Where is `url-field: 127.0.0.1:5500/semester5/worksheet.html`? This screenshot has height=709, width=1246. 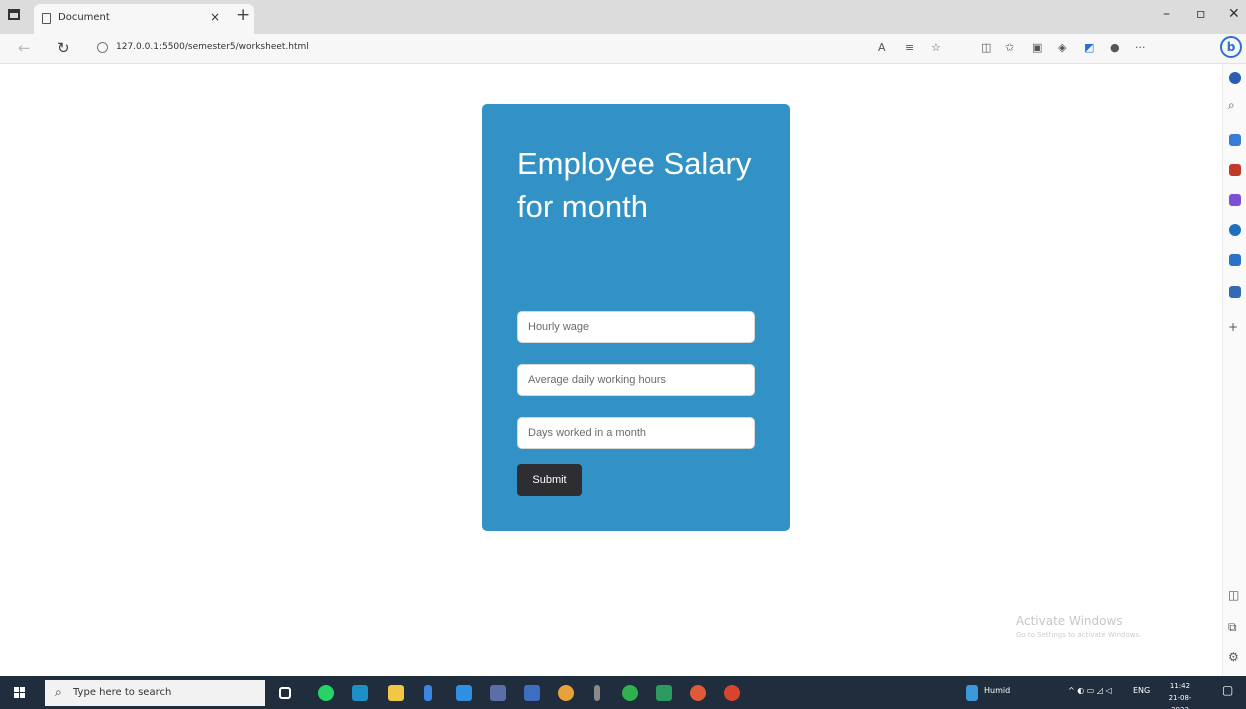
url-field: 127.0.0.1:5500/semester5/worksheet.html is located at coordinates (212, 47).